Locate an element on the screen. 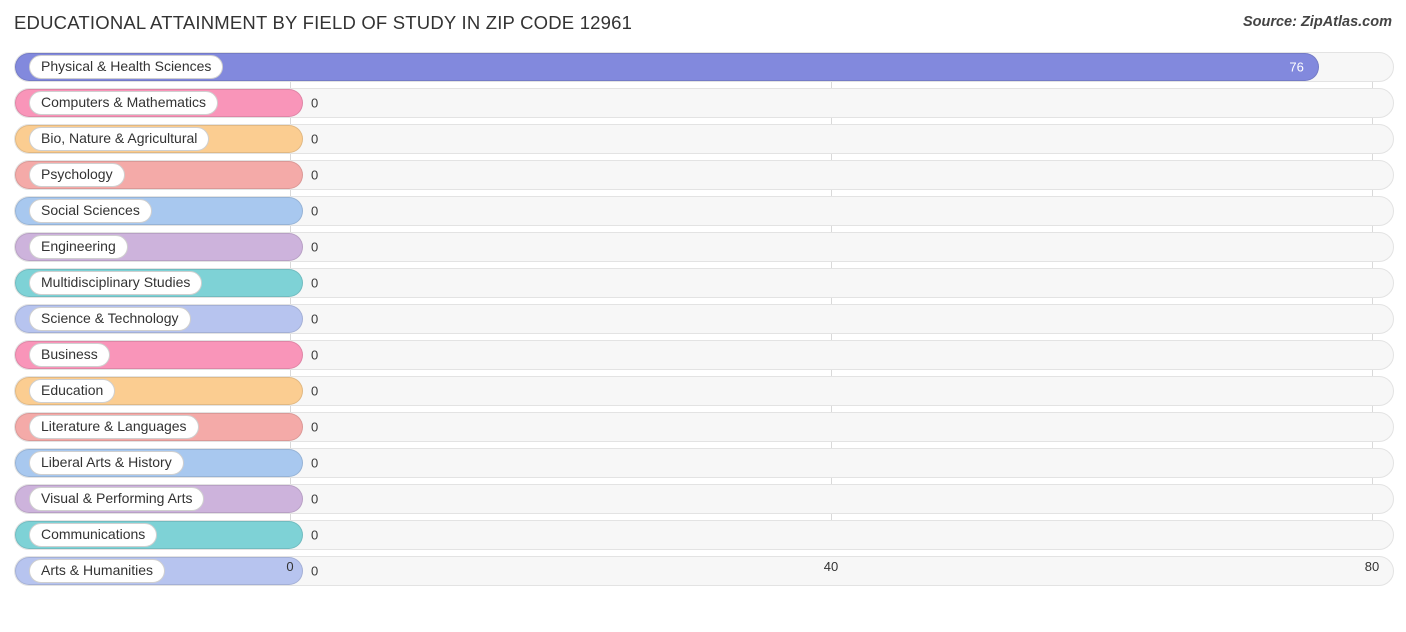  bar-row: Multidisciplinary Studies 0 is located at coordinates (704, 283).